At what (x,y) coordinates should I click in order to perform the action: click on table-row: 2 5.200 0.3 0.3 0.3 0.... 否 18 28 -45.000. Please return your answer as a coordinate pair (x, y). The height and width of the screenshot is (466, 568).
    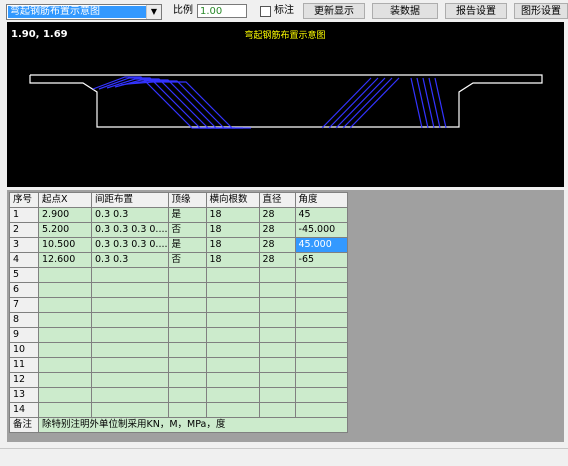
    Looking at the image, I should click on (178, 230).